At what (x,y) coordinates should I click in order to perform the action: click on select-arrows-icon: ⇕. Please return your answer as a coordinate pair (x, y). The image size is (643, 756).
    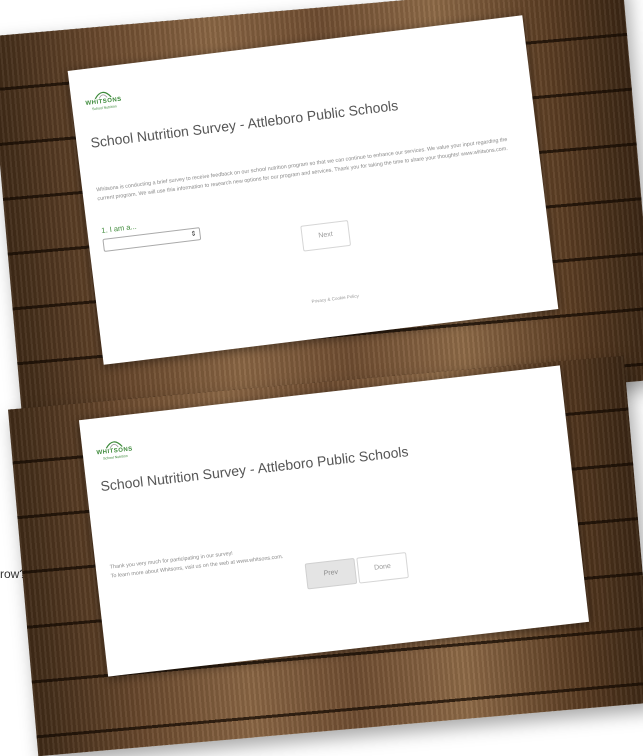
    Looking at the image, I should click on (193, 234).